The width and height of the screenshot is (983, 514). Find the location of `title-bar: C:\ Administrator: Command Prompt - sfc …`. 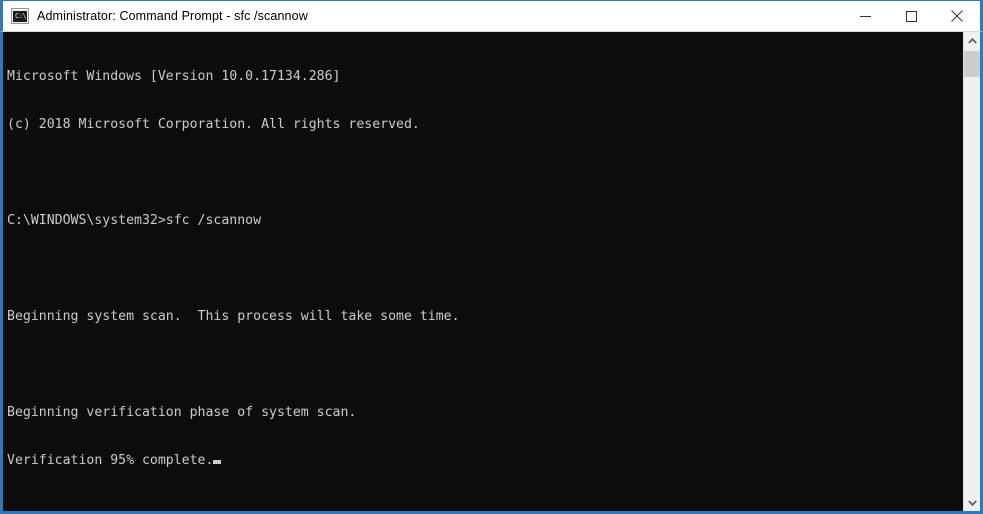

title-bar: C:\ Administrator: Command Prompt - sfc … is located at coordinates (491, 16).